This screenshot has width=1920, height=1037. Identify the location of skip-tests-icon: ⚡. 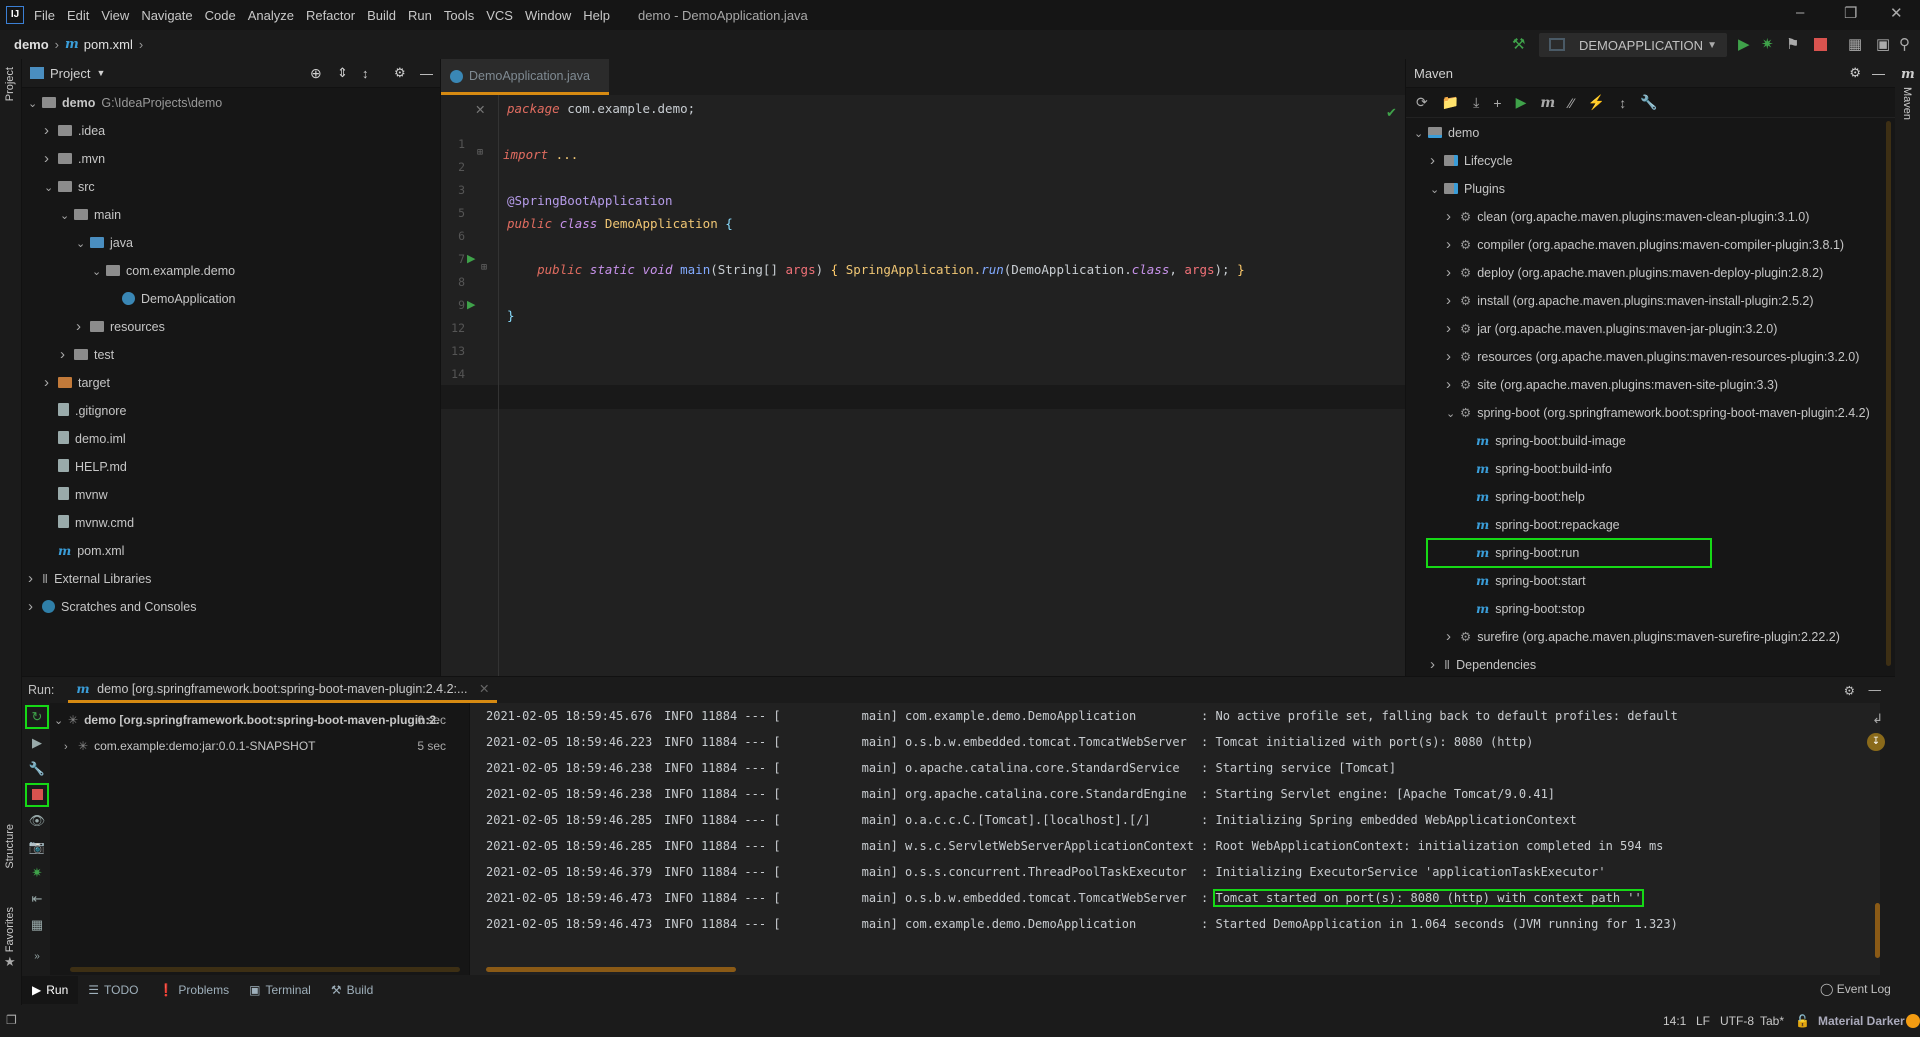
(1596, 102).